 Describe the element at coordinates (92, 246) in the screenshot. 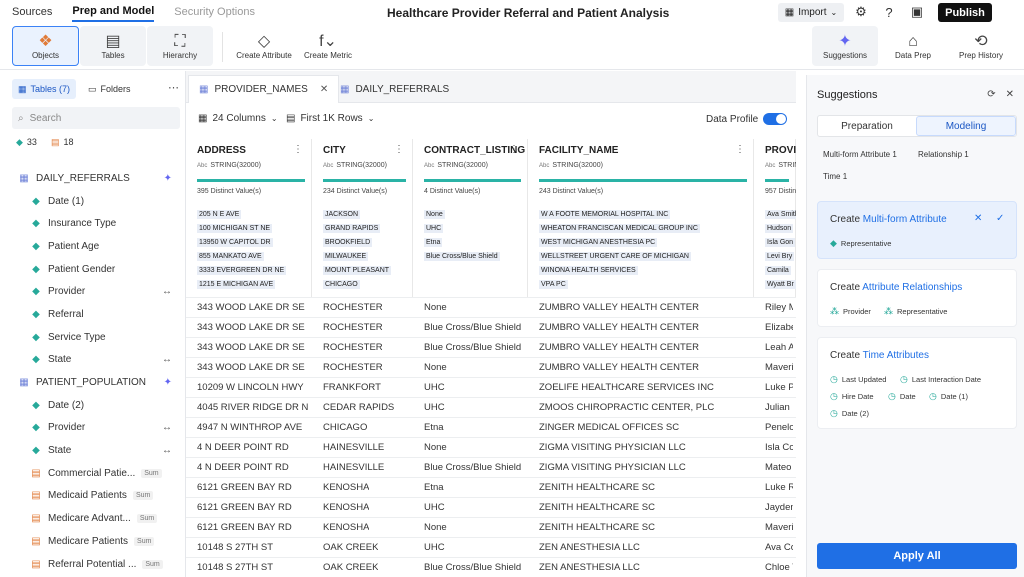

I see `tree-attribute-item: ◆ Patient Age` at that location.